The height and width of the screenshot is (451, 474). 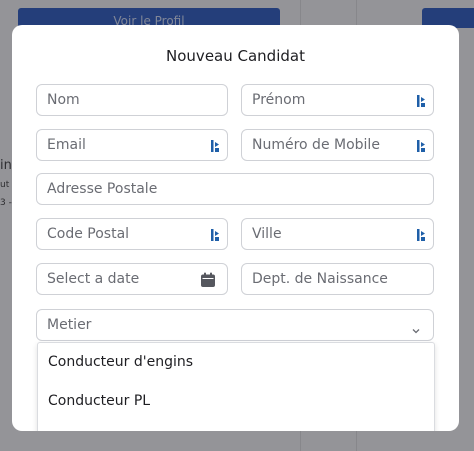 I want to click on date-placeholder: Select a date, so click(x=93, y=279).